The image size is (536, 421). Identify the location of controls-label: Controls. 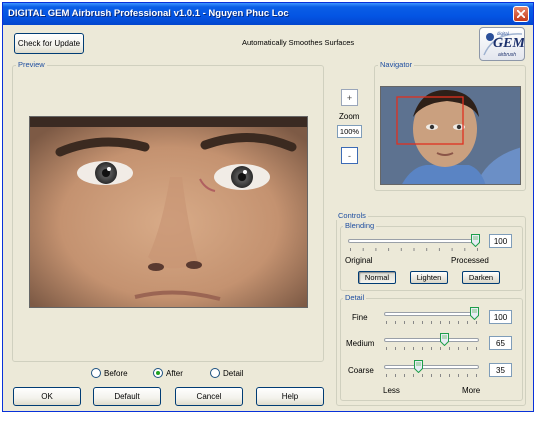
(352, 215).